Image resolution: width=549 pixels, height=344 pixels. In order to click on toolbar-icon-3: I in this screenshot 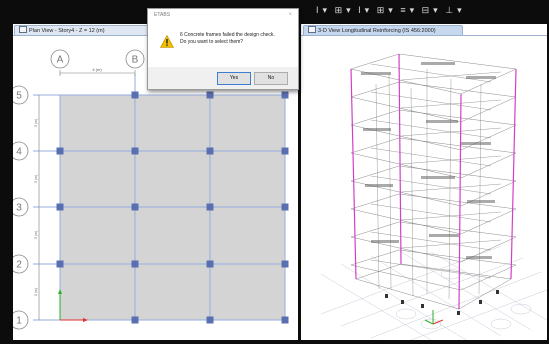, I will do `click(360, 10)`.